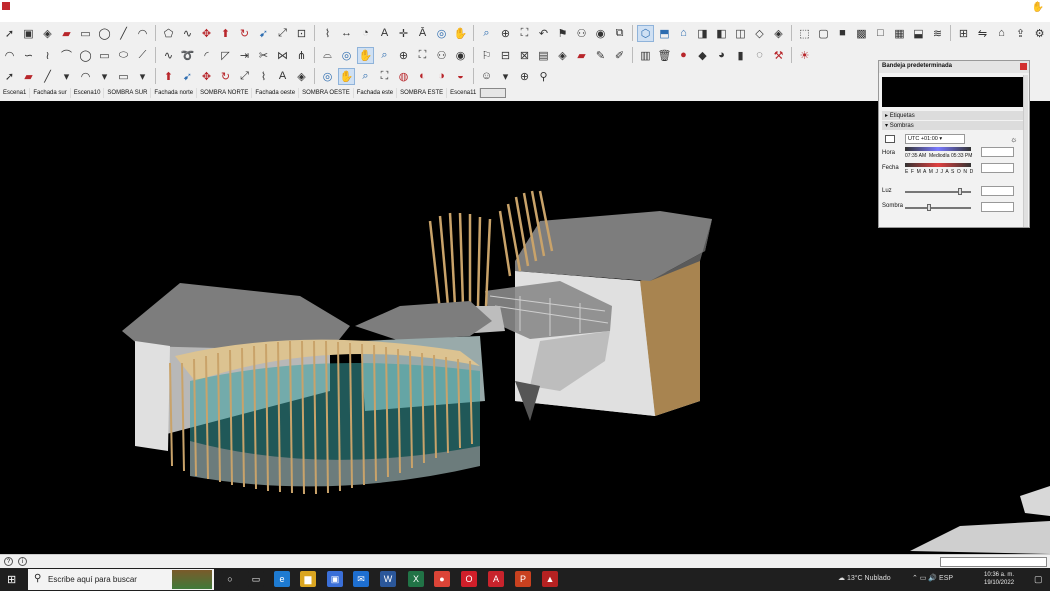 The height and width of the screenshot is (591, 1050). I want to click on edge-icon: e, so click(282, 579).